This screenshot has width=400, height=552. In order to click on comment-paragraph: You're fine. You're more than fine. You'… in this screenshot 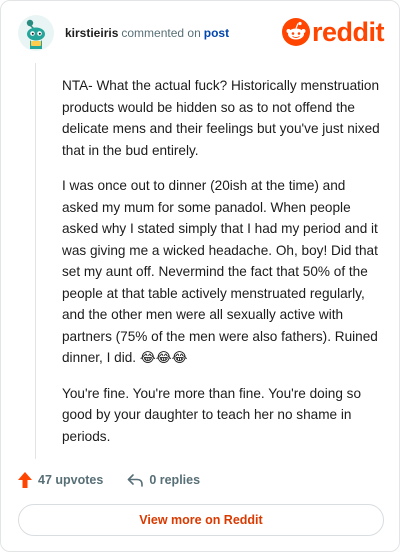, I will do `click(212, 414)`.